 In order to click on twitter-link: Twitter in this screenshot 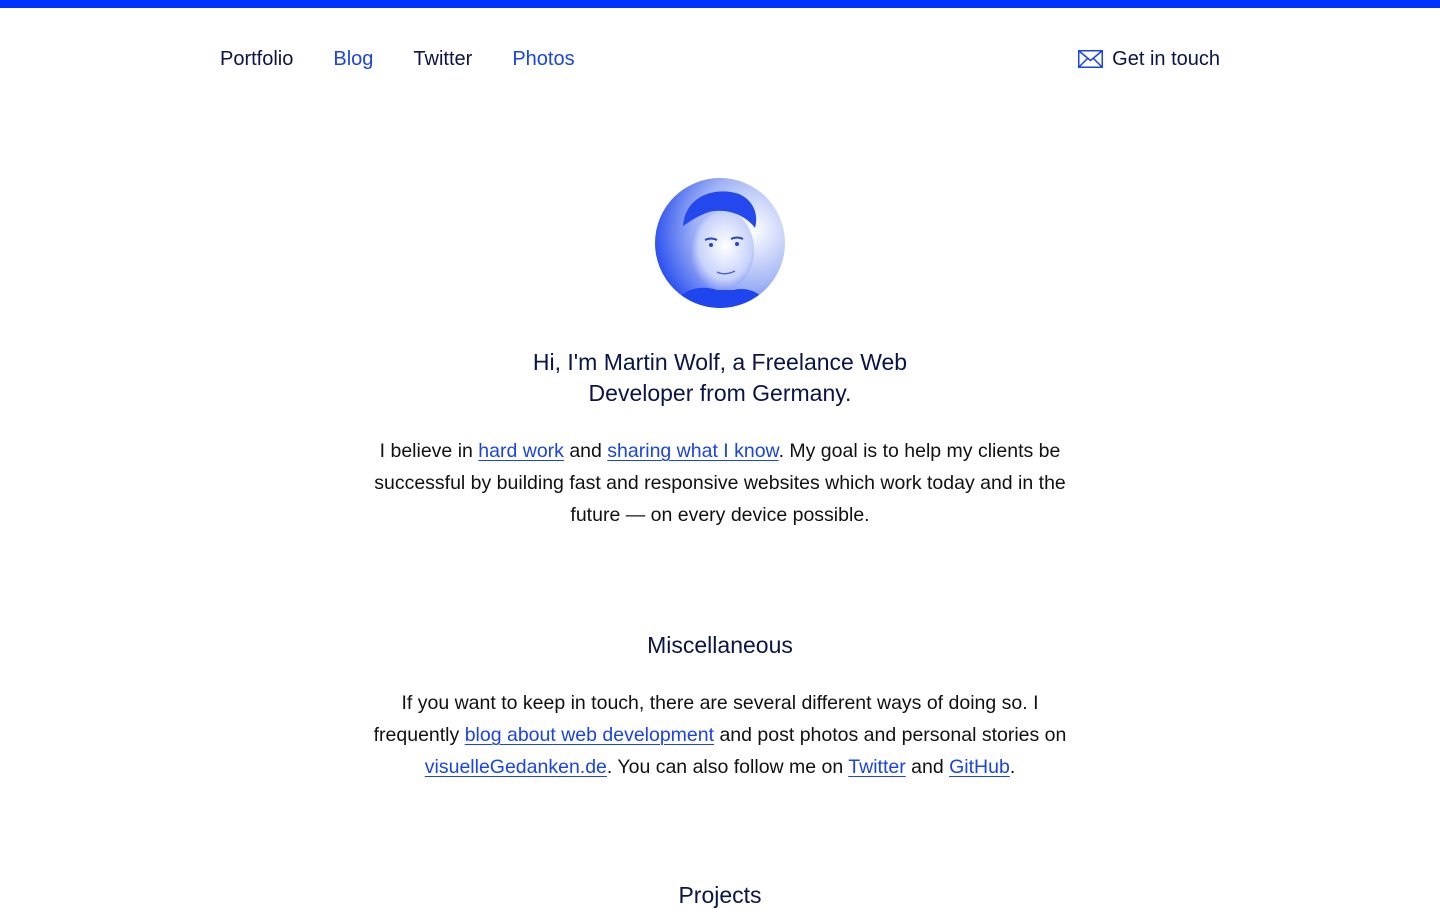, I will do `click(876, 767)`.